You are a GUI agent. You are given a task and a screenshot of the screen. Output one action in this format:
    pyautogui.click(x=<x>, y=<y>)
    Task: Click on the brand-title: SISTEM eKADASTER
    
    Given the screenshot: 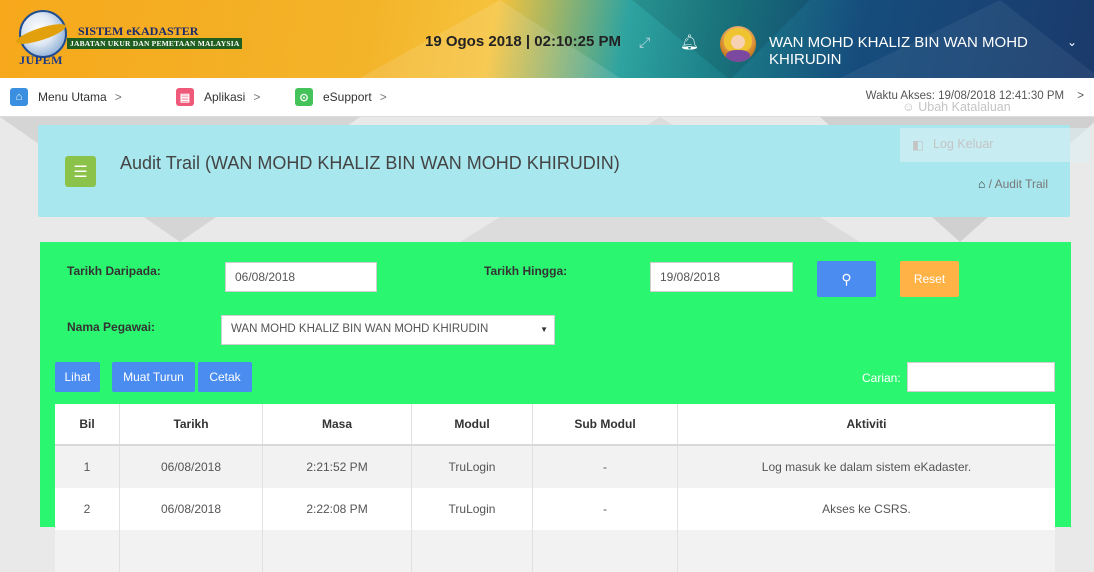 What is the action you would take?
    pyautogui.click(x=138, y=31)
    